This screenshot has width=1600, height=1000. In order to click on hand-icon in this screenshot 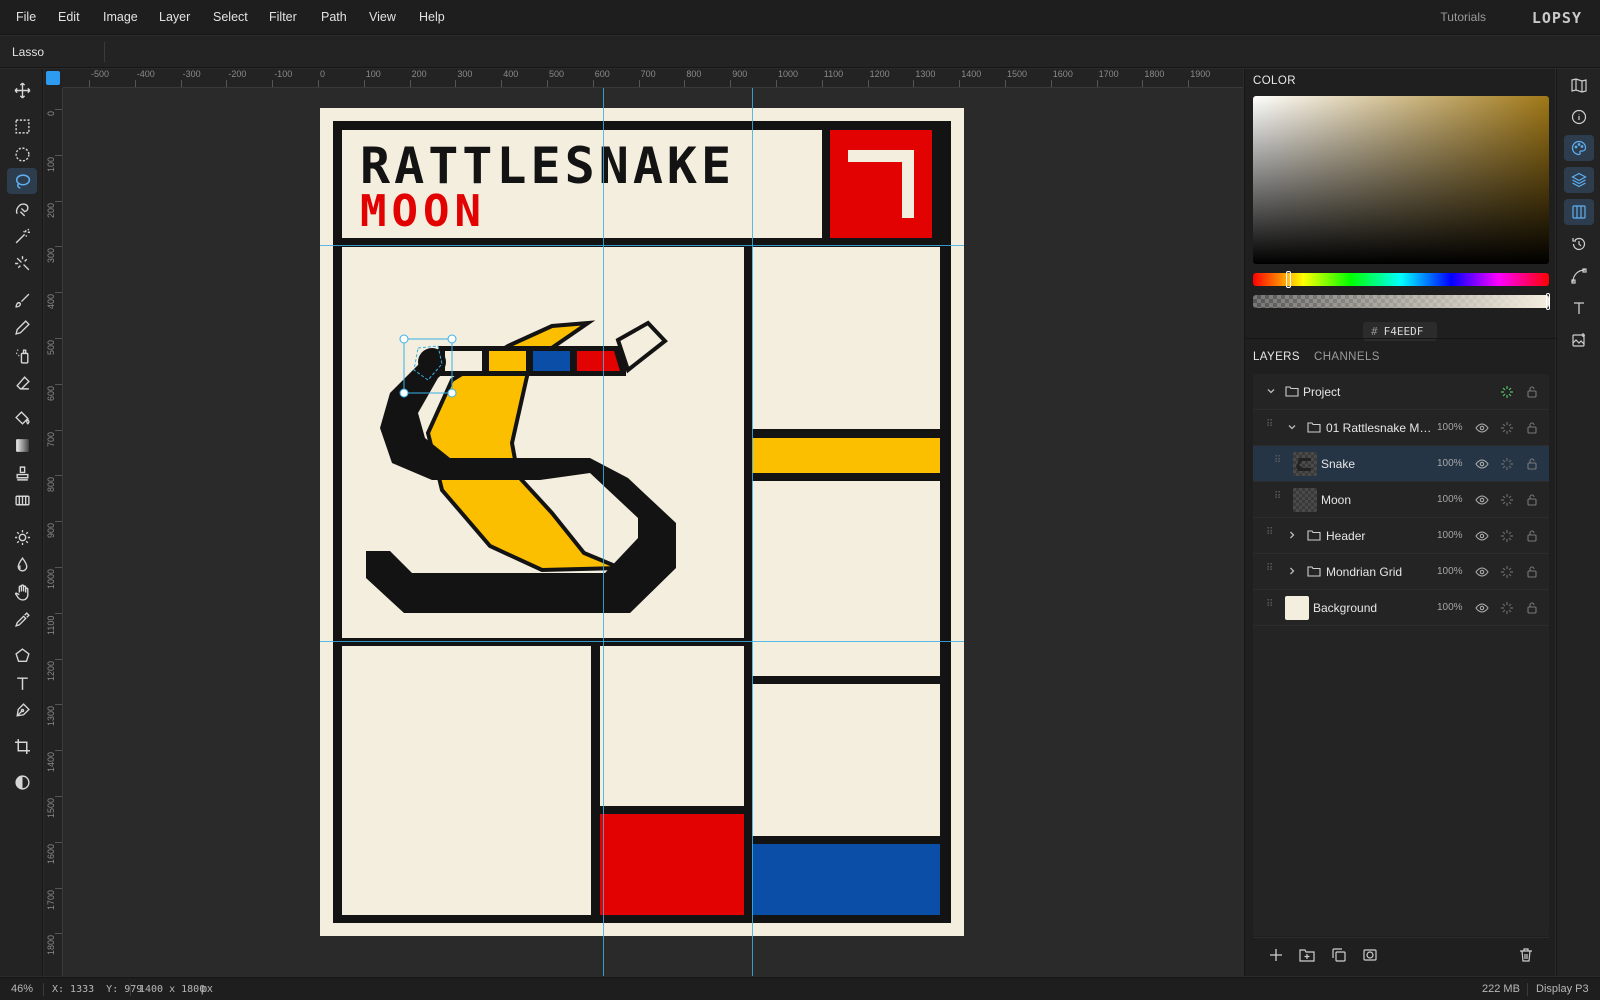, I will do `click(22, 592)`.